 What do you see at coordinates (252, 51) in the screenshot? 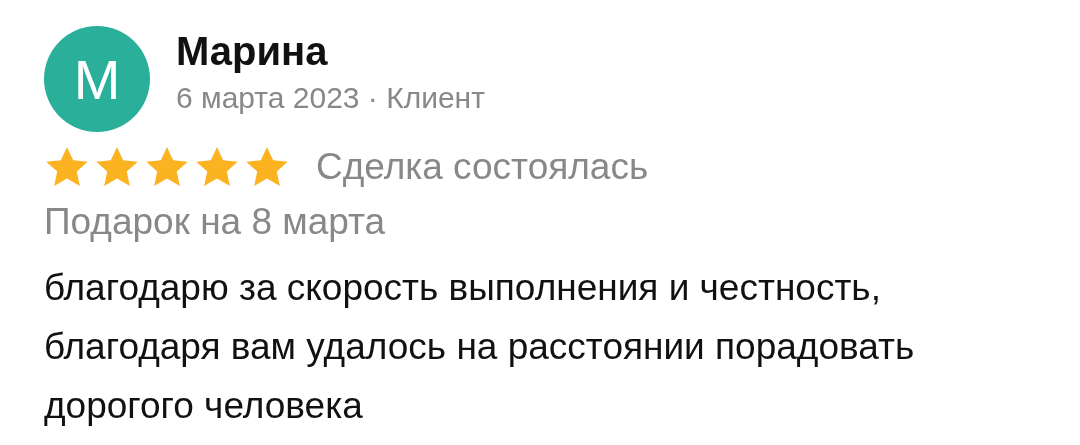
I see `author-name: Марина` at bounding box center [252, 51].